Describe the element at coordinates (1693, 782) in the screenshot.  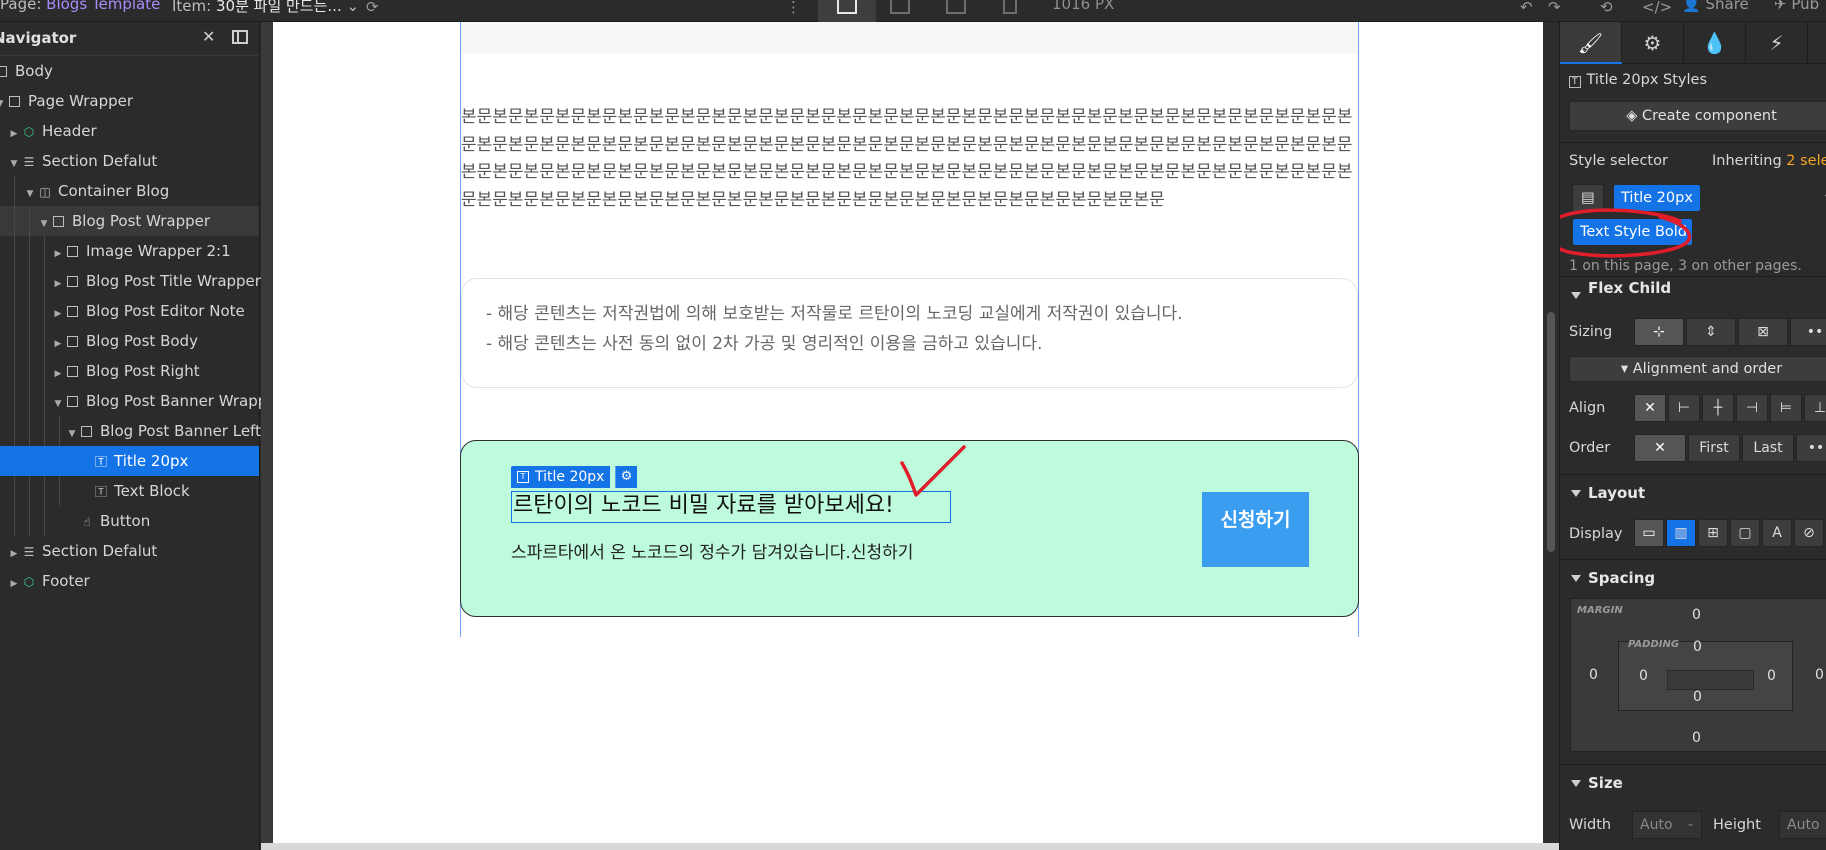
I see `section-size: Size` at that location.